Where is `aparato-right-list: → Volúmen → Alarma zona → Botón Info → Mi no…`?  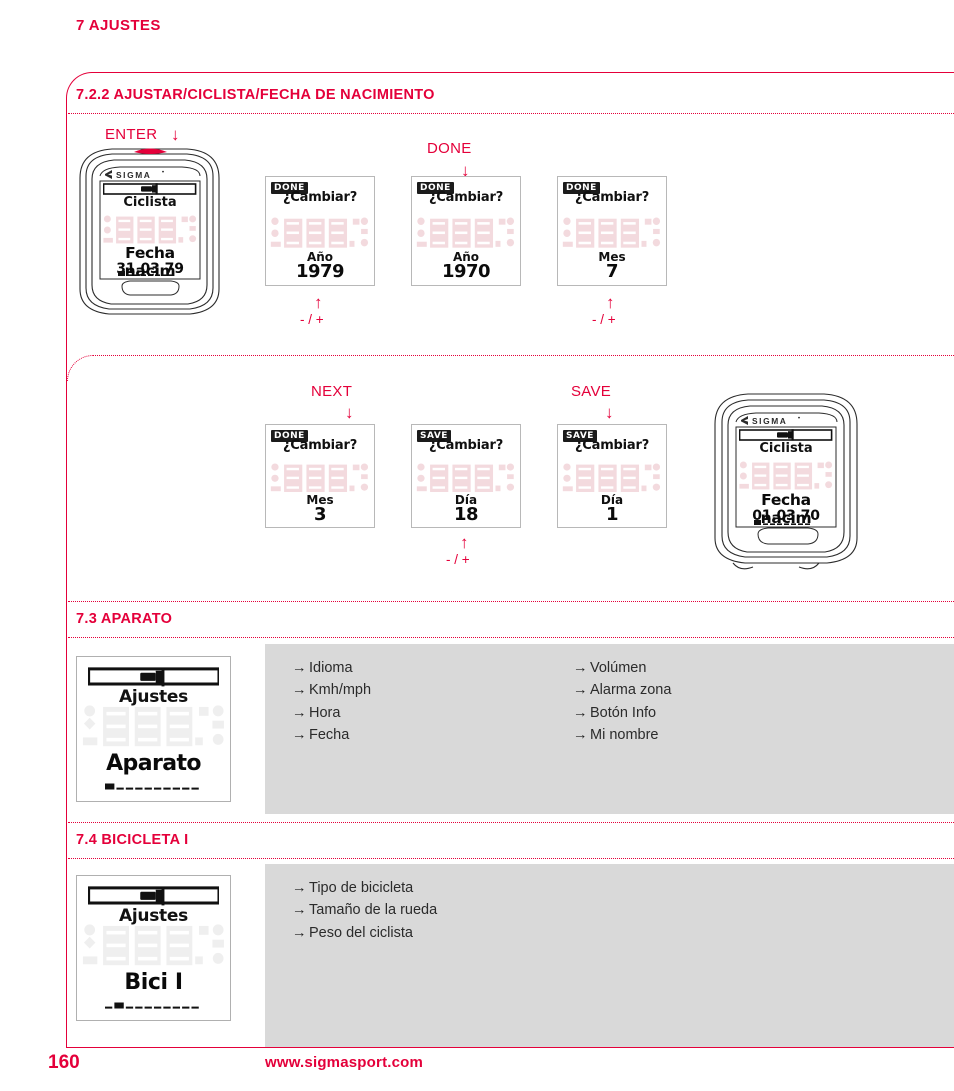 aparato-right-list: → Volúmen → Alarma zona → Botón Info → Mi no… is located at coordinates (622, 702).